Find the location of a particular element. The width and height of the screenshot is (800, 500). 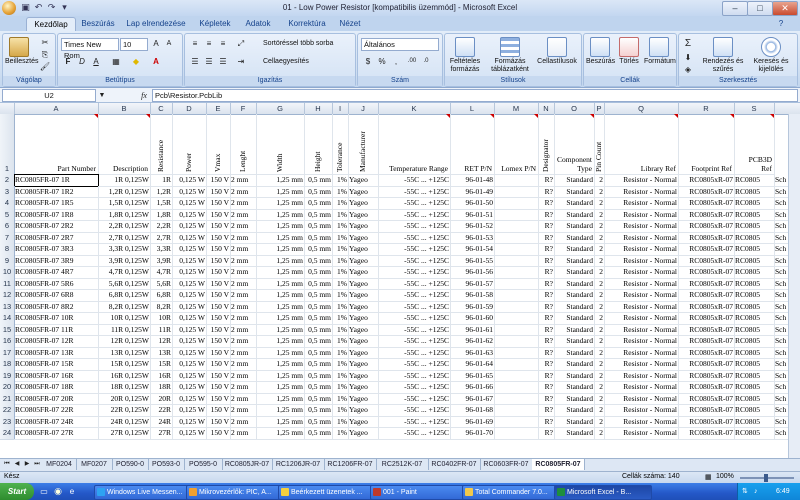

merge-cells-button: Cellaegyesítés is located at coordinates (286, 62).